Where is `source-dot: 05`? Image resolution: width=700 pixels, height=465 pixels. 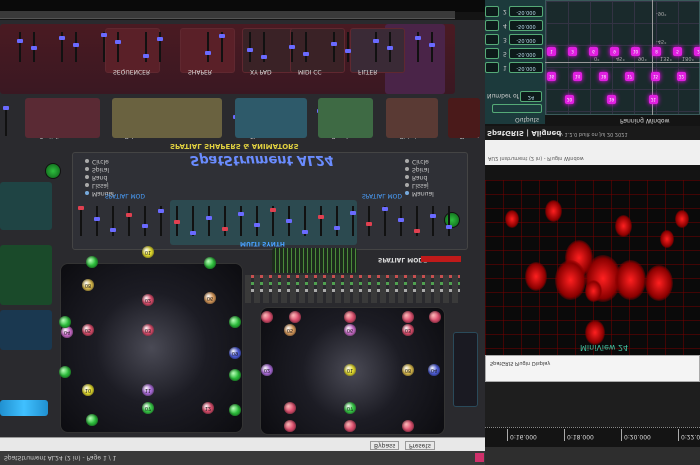 source-dot: 05 is located at coordinates (88, 330).